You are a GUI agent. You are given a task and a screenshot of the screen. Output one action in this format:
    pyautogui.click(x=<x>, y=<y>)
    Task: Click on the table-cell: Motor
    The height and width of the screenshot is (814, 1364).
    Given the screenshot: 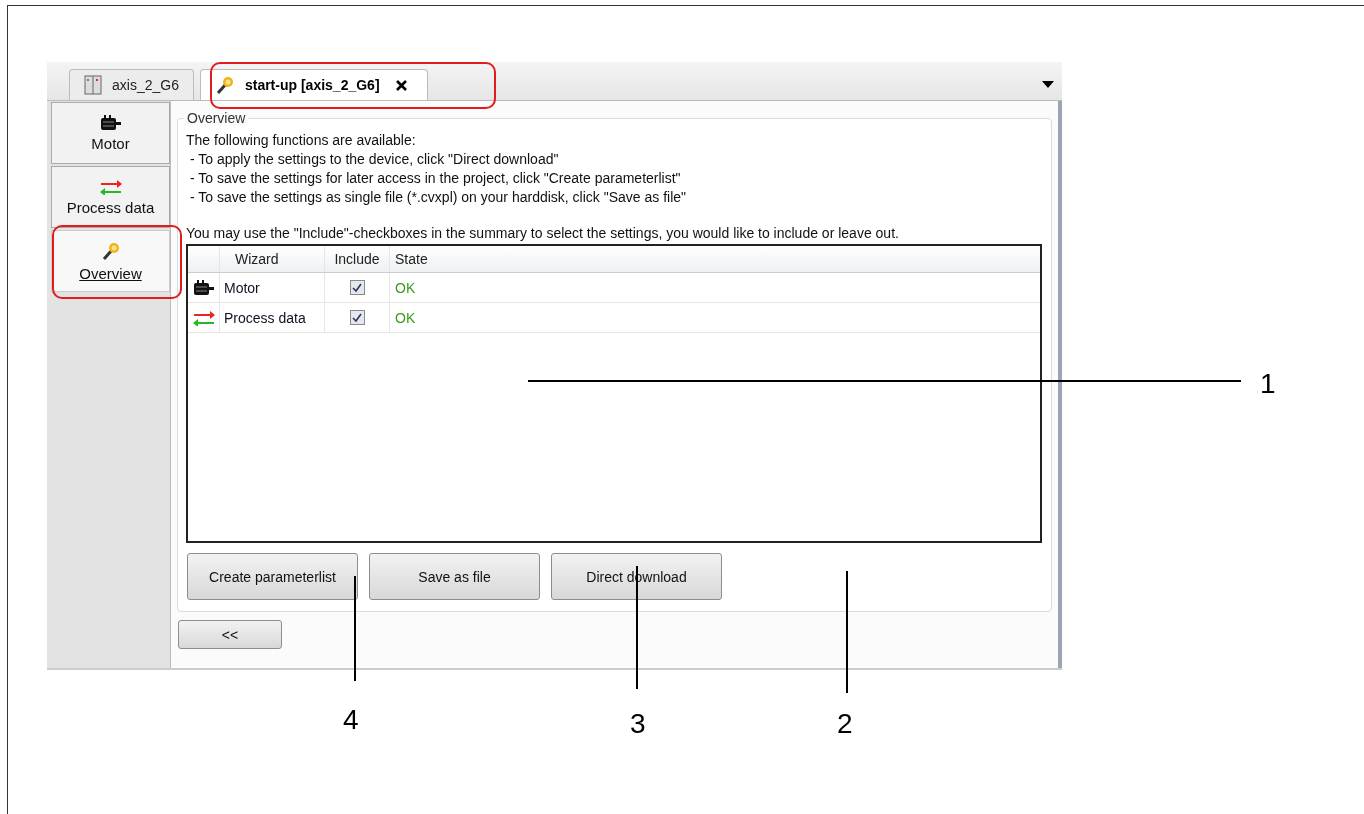 What is the action you would take?
    pyautogui.click(x=272, y=287)
    